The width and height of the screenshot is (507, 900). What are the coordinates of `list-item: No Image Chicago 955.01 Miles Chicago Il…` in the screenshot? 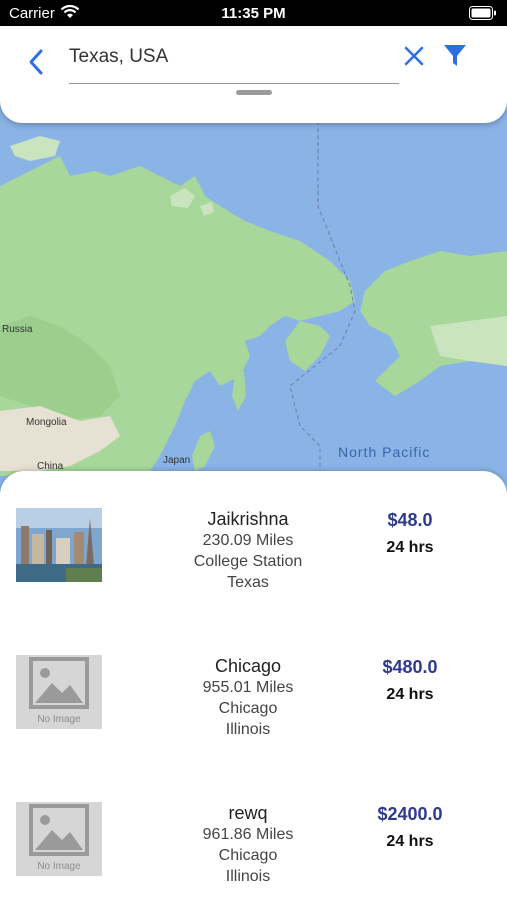 It's located at (253, 710).